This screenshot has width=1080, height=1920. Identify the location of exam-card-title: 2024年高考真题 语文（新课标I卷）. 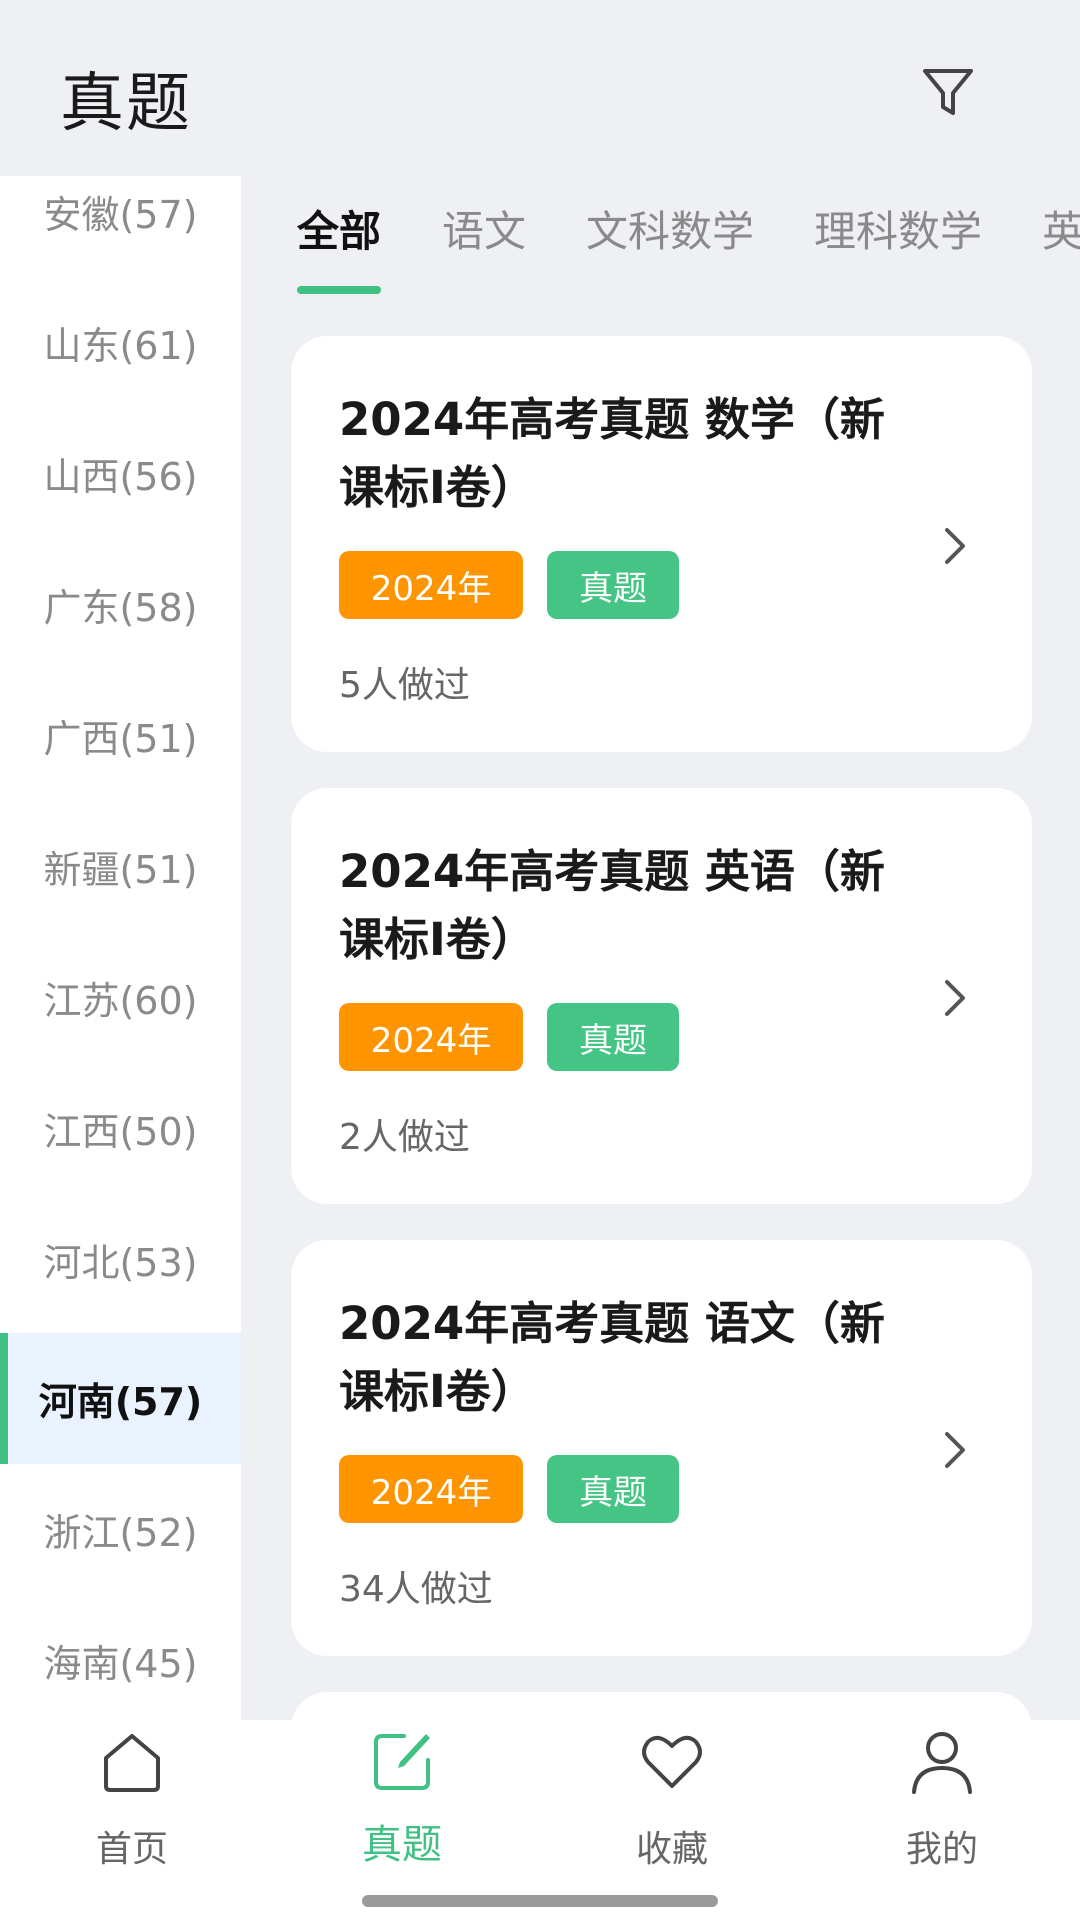
(612, 1357).